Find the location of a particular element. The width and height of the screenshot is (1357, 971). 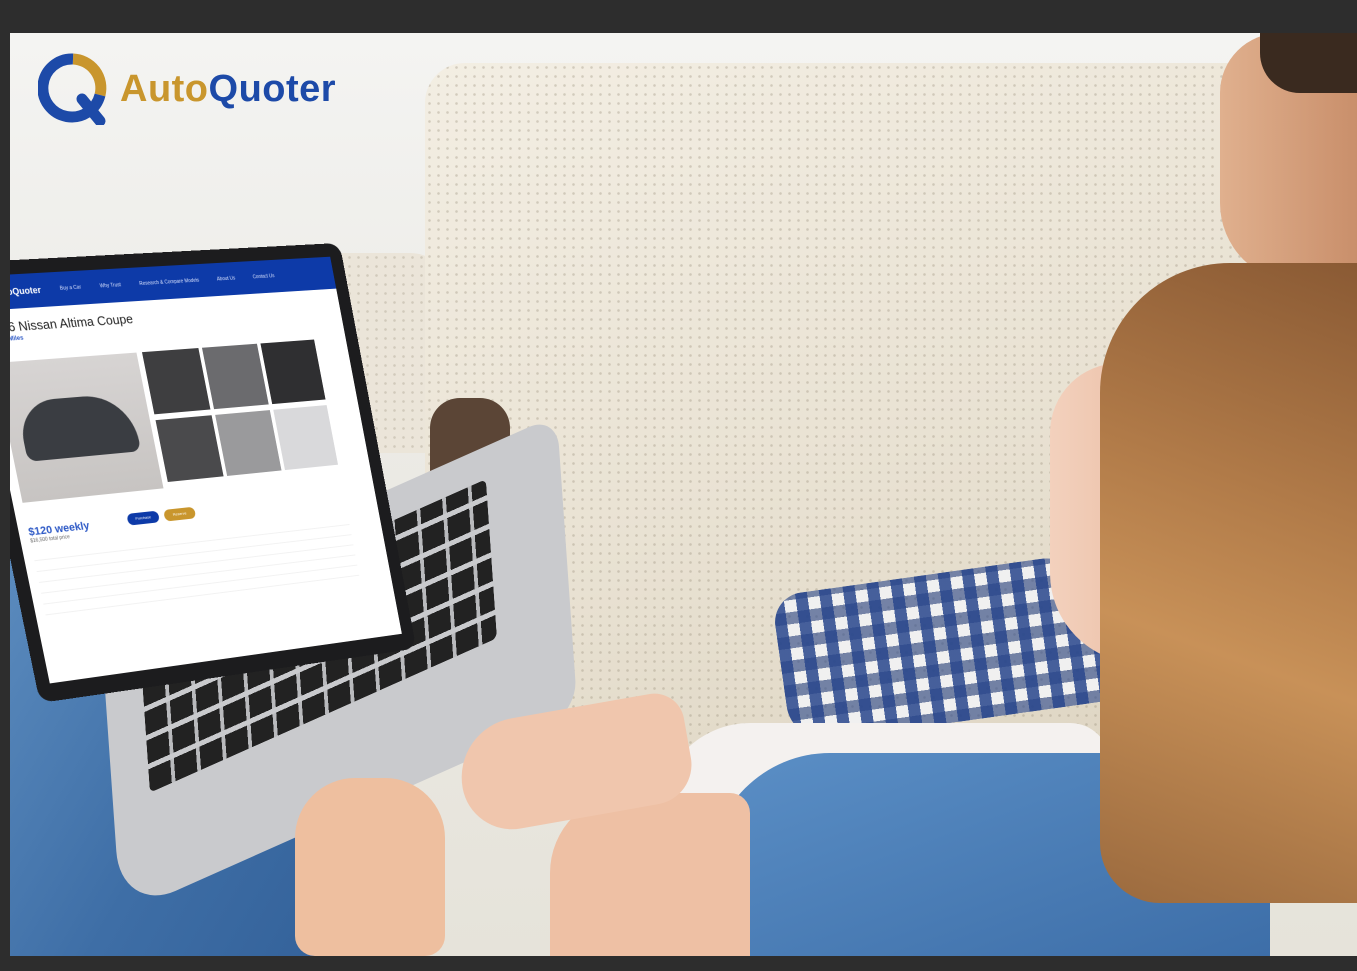

mini-reserve-button: Reserve is located at coordinates (179, 514).